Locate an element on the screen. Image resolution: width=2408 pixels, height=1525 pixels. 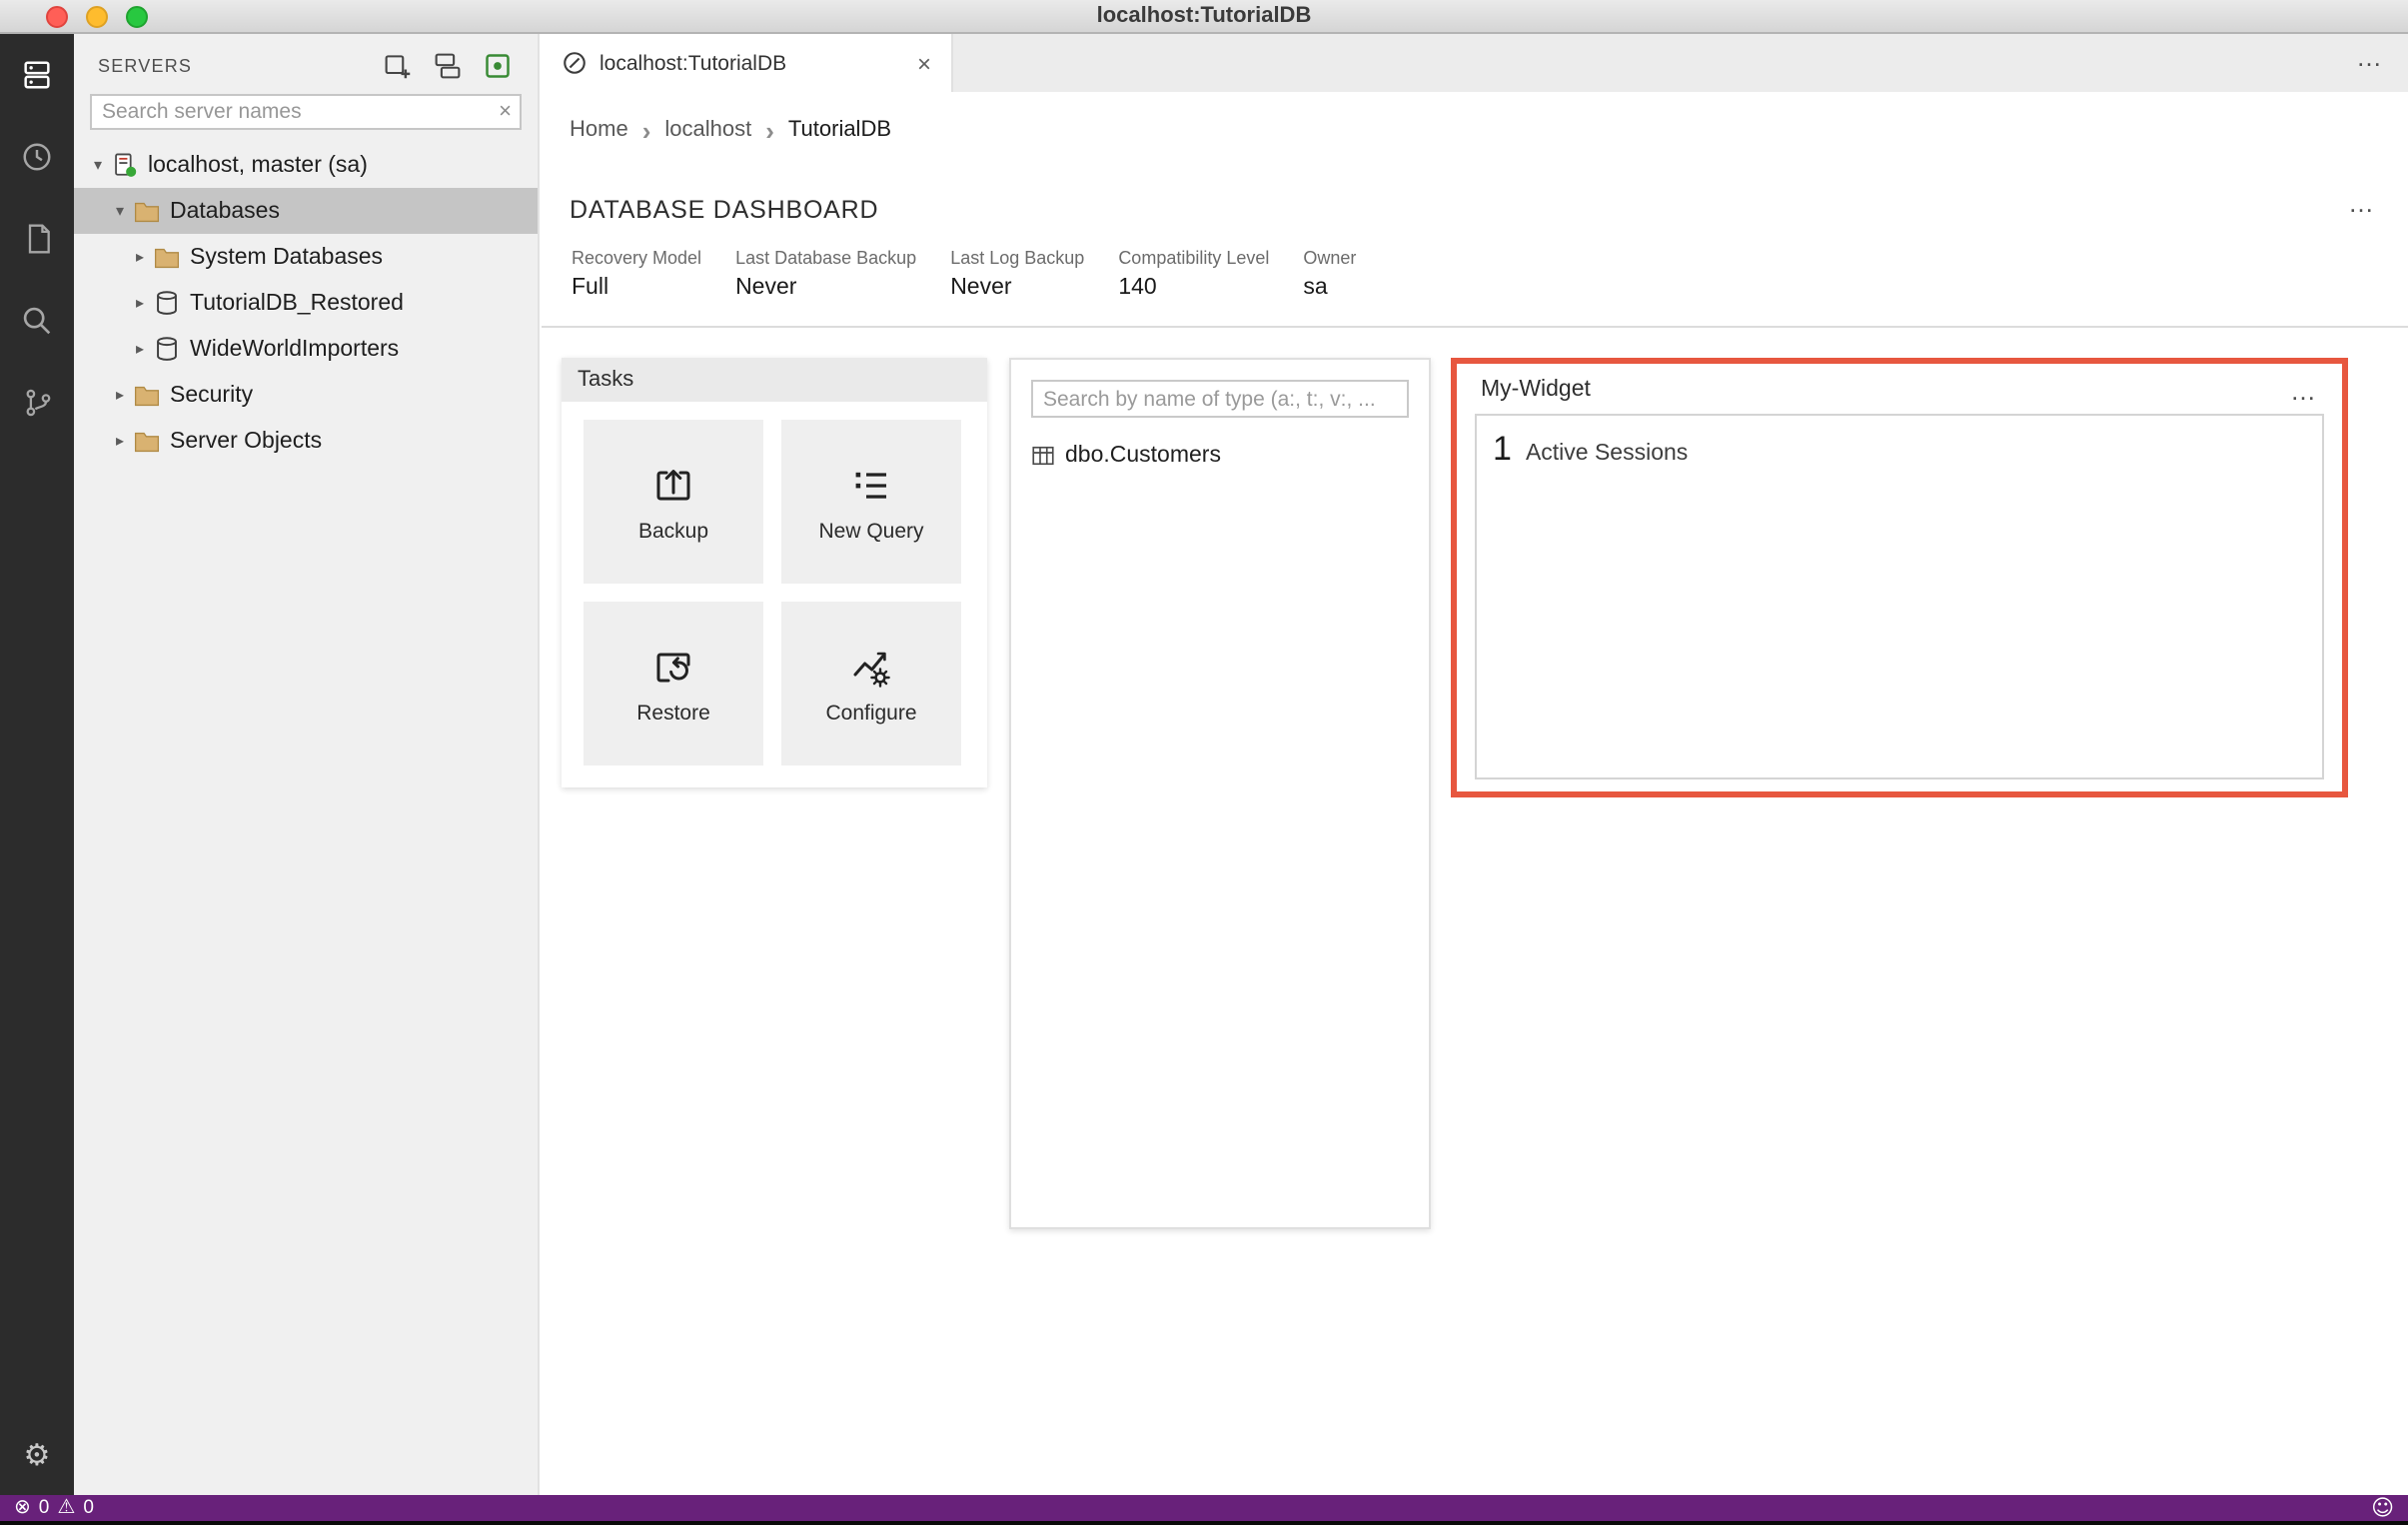
chevron-right-icon: › is located at coordinates (646, 130).